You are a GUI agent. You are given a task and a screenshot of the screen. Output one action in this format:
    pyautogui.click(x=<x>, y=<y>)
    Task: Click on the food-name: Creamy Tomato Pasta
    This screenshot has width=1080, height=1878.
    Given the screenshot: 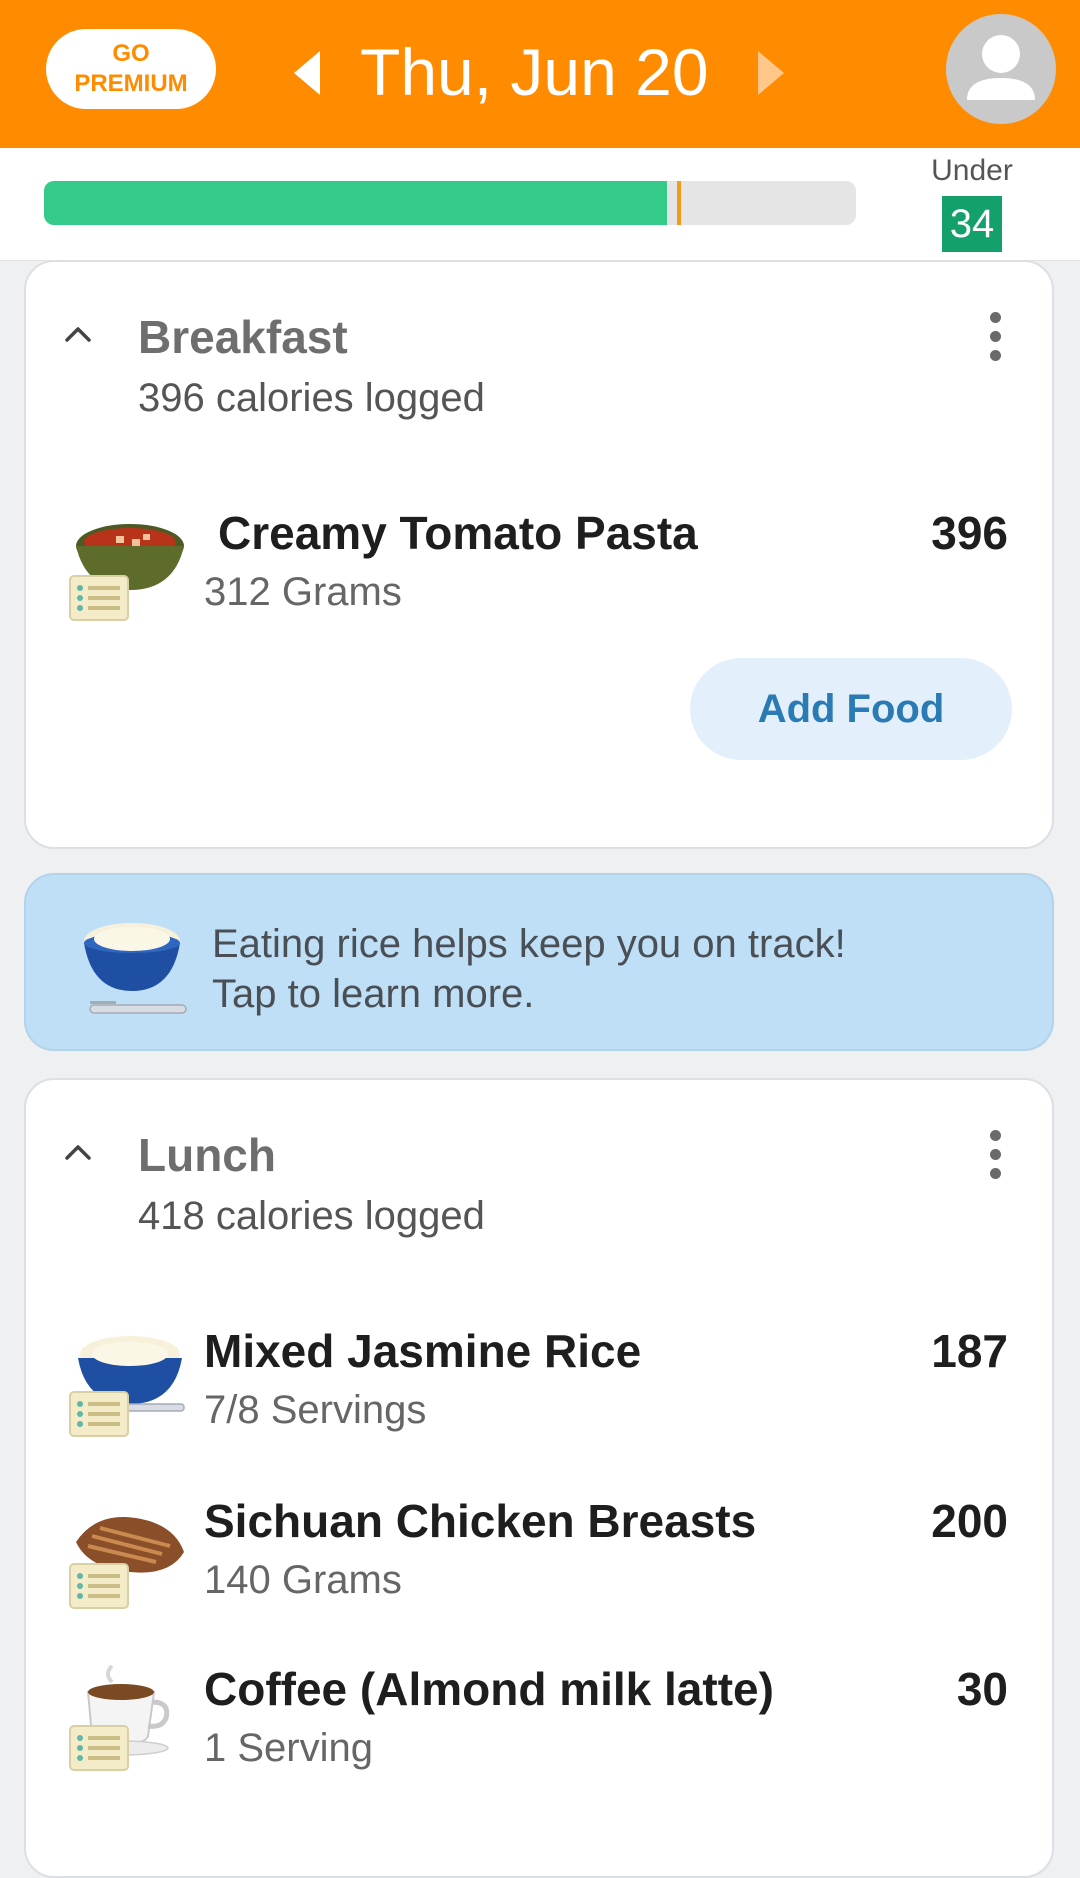 What is the action you would take?
    pyautogui.click(x=458, y=533)
    